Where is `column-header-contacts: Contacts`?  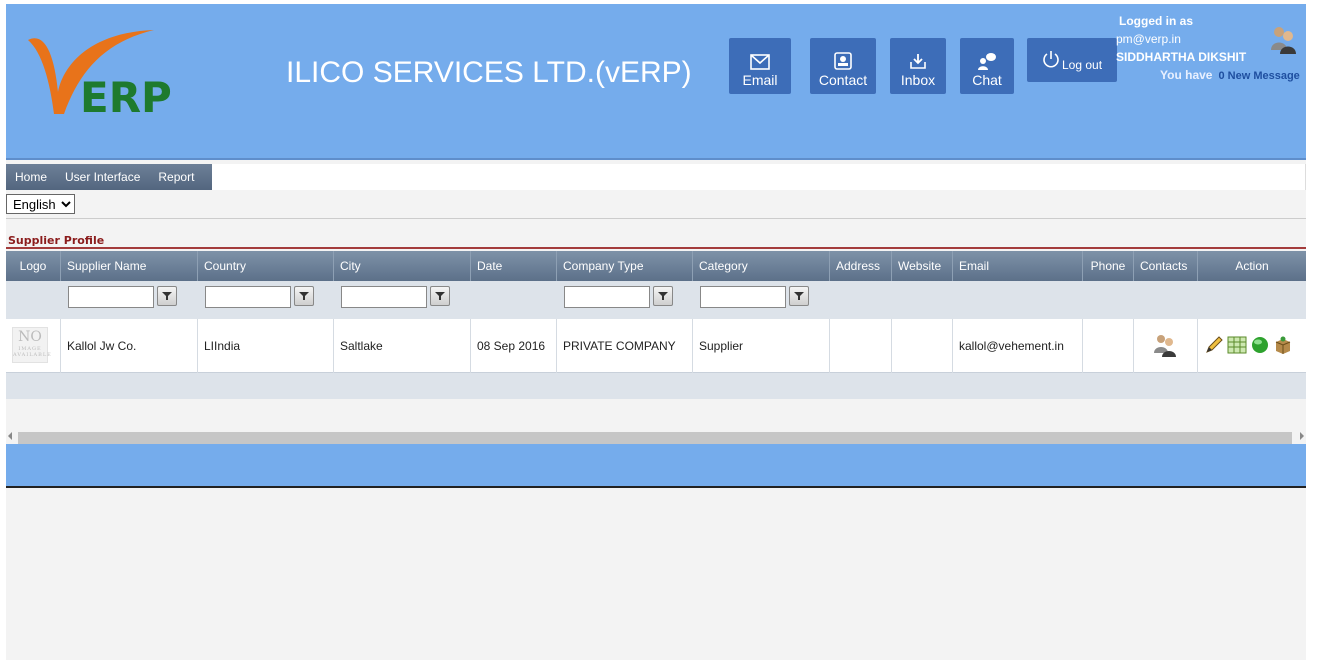 column-header-contacts: Contacts is located at coordinates (1166, 266).